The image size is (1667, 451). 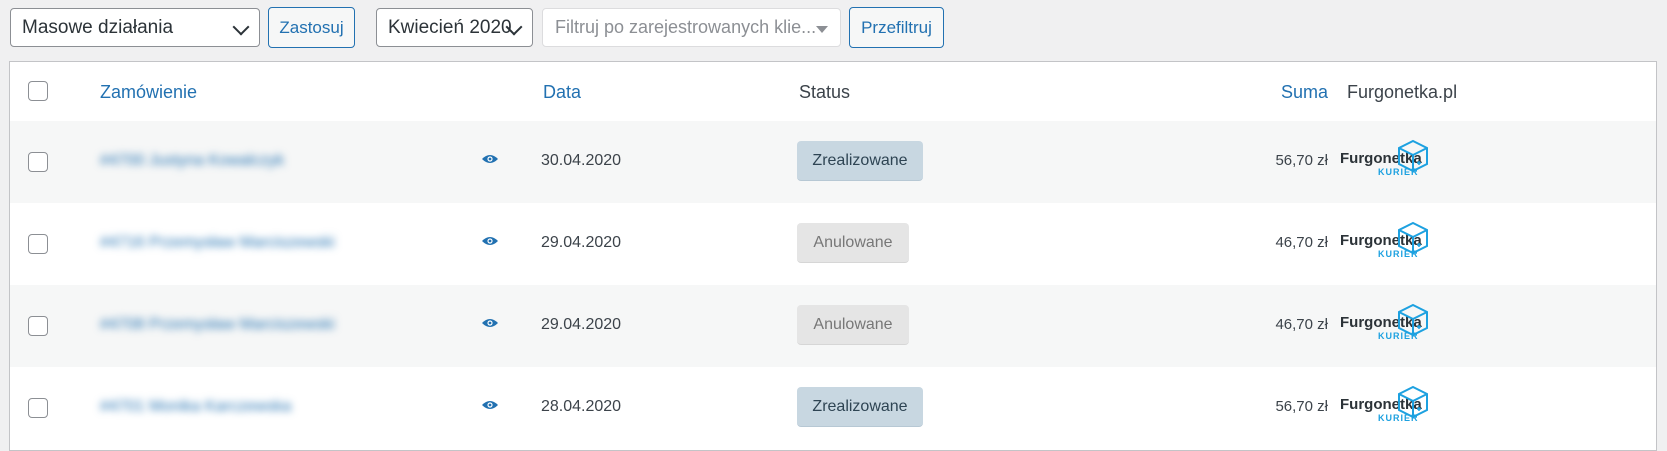 I want to click on column-order: Zamówienie, so click(x=148, y=92).